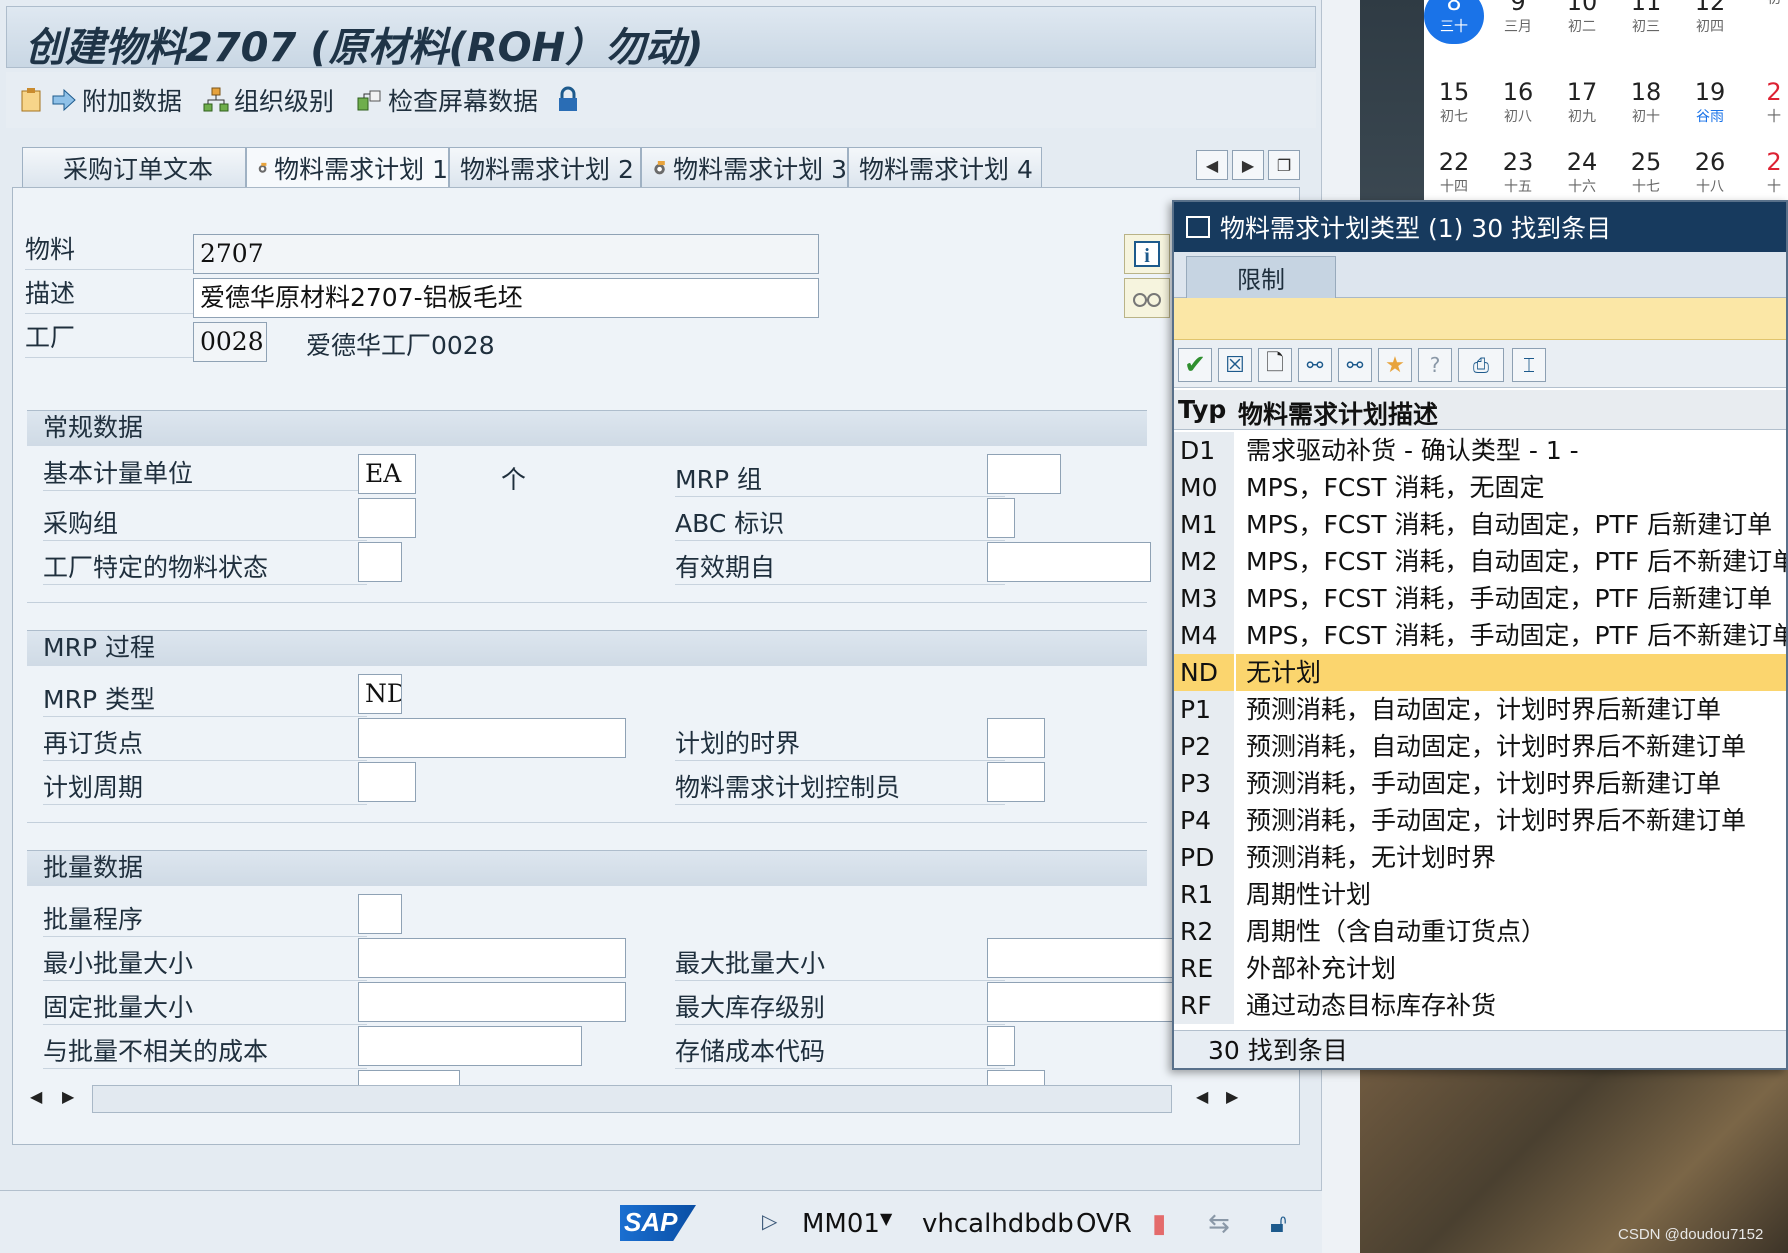  Describe the element at coordinates (1016, 738) in the screenshot. I see `planning-fence-field` at that location.